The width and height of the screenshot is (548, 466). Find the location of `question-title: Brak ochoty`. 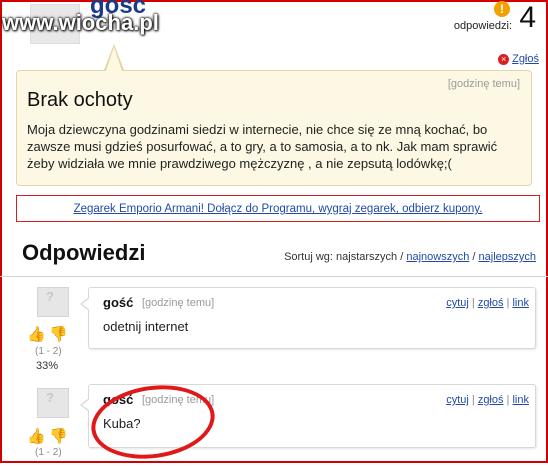

question-title: Brak ochoty is located at coordinates (80, 100).